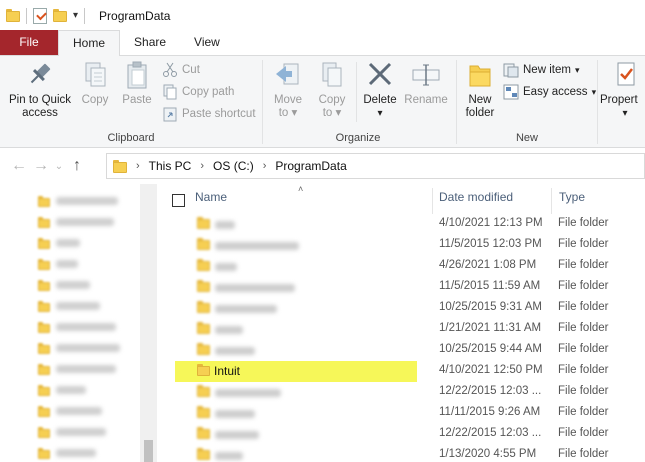 This screenshot has height=462, width=645. I want to click on breadcrumb-this-pc: This PC, so click(170, 166).